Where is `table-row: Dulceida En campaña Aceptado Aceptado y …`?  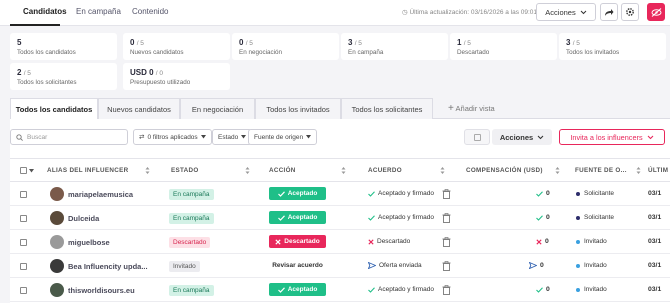
table-row: Dulceida En campaña Aceptado Aceptado y … is located at coordinates (340, 218).